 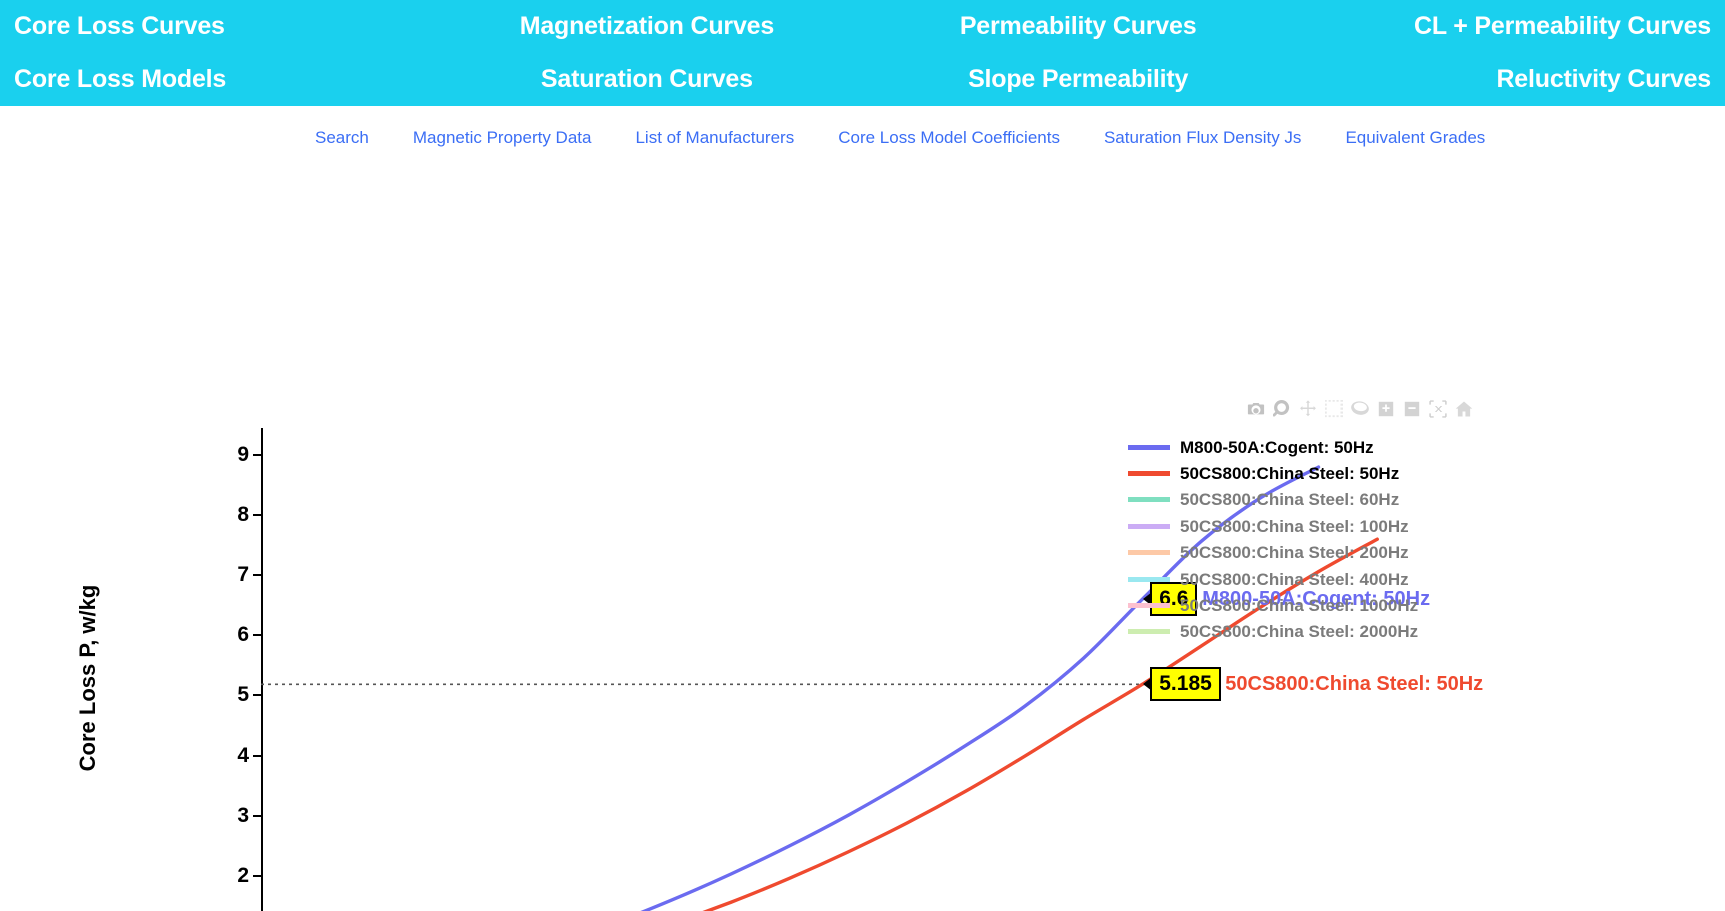 I want to click on legend-item: 50CS800:China Steel: 100Hz, so click(x=1273, y=526).